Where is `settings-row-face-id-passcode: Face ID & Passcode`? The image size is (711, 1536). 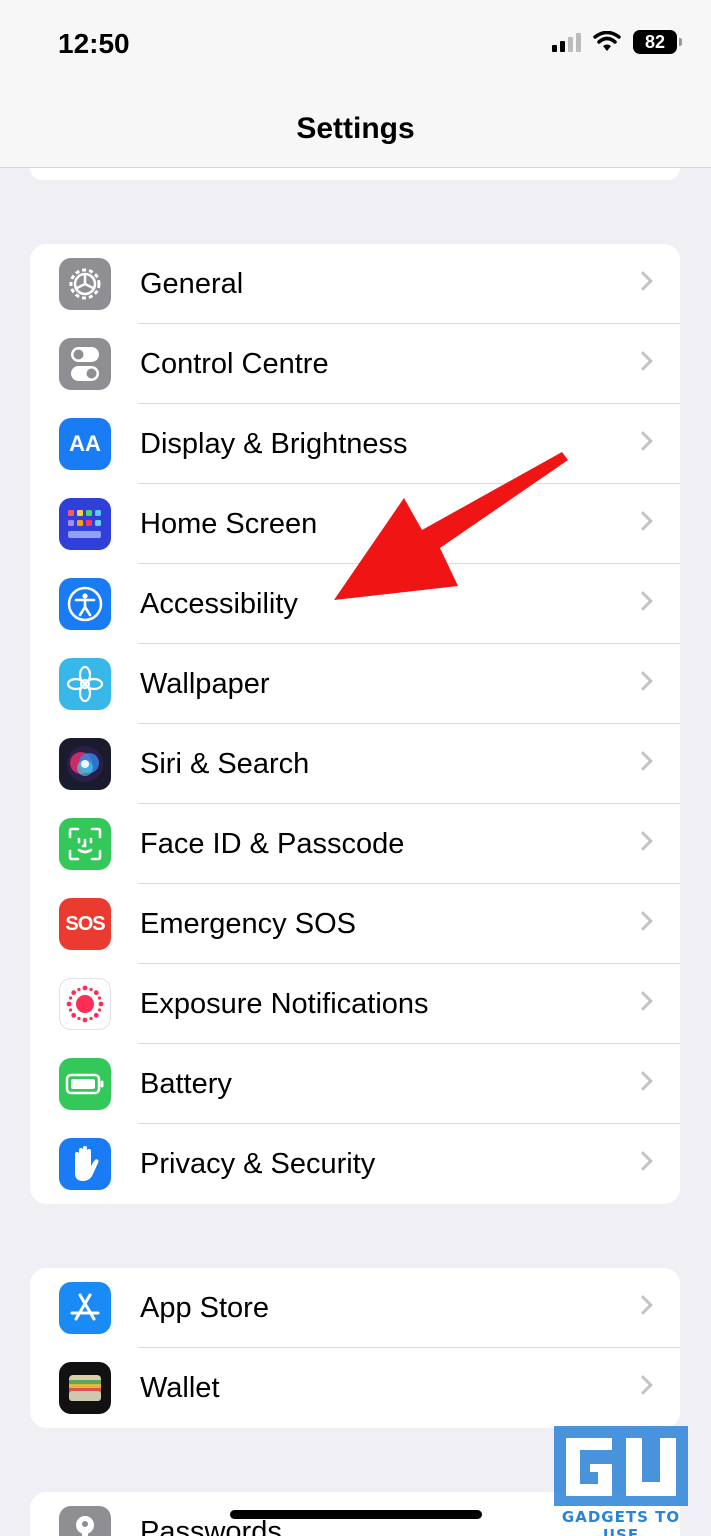 settings-row-face-id-passcode: Face ID & Passcode is located at coordinates (355, 844).